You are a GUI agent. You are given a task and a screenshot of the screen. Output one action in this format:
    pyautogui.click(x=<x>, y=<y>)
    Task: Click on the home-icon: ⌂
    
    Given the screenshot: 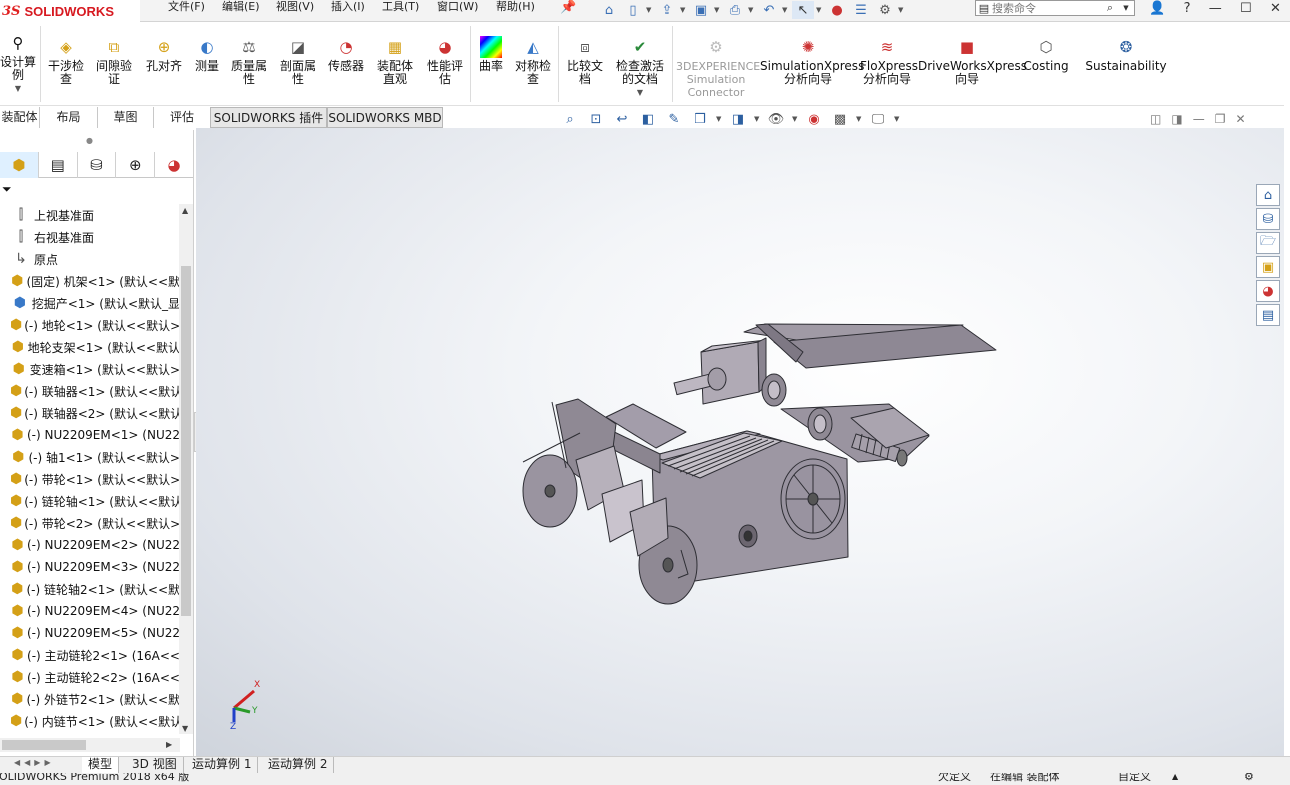 What is the action you would take?
    pyautogui.click(x=609, y=10)
    